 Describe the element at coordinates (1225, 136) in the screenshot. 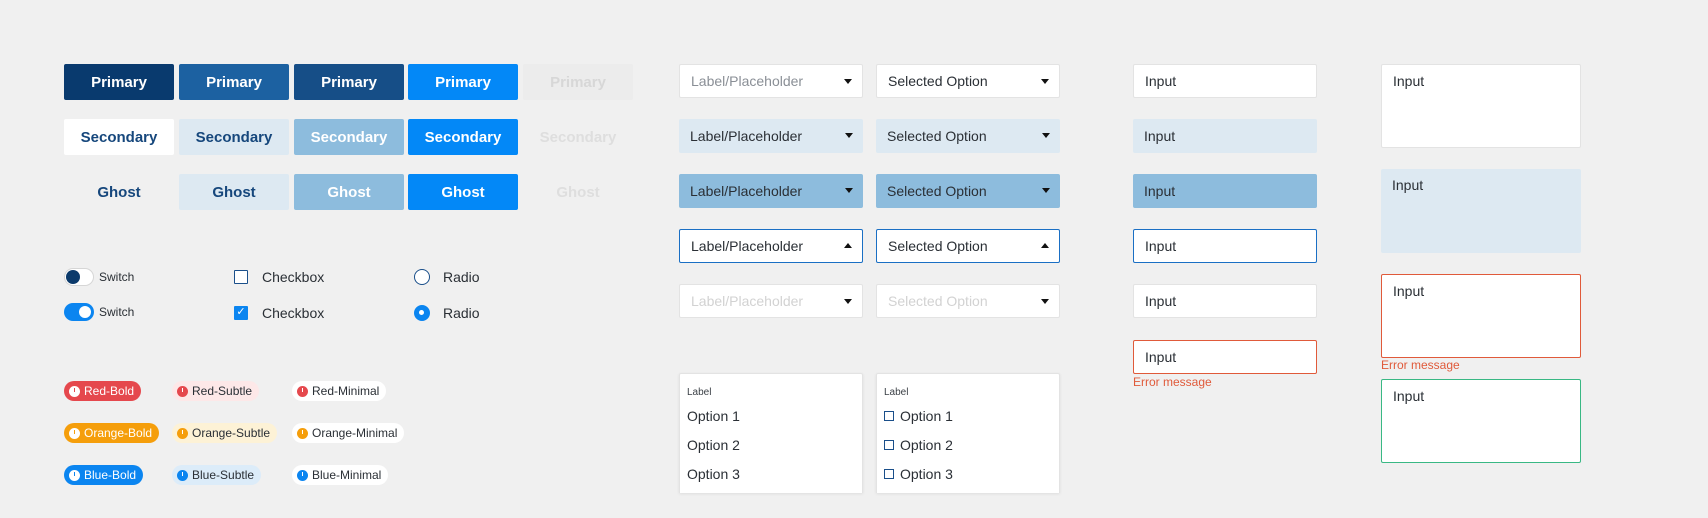

I see `input-hover: Input` at that location.